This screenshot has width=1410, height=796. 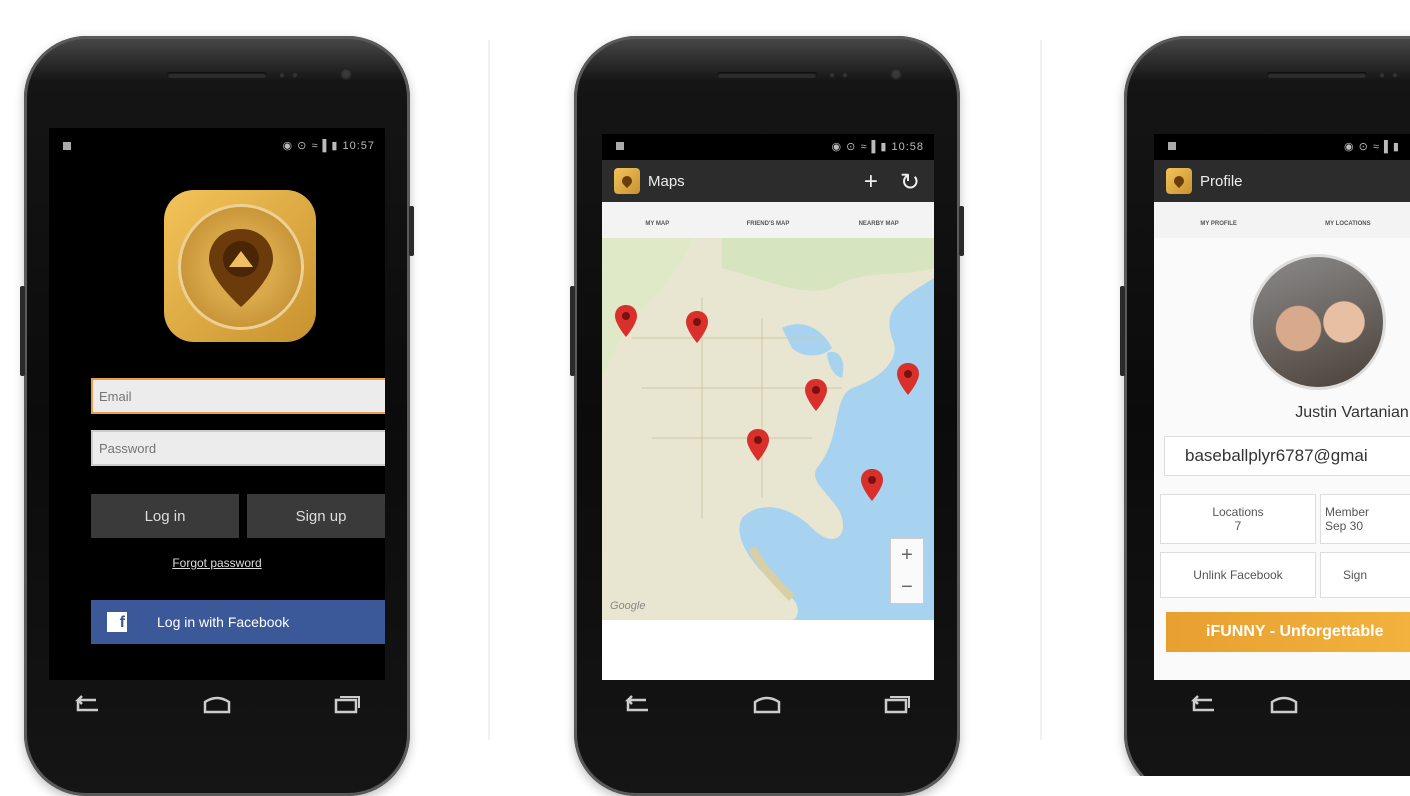 I want to click on unlink-facebook-label: Unlink Facebook, so click(x=1238, y=575).